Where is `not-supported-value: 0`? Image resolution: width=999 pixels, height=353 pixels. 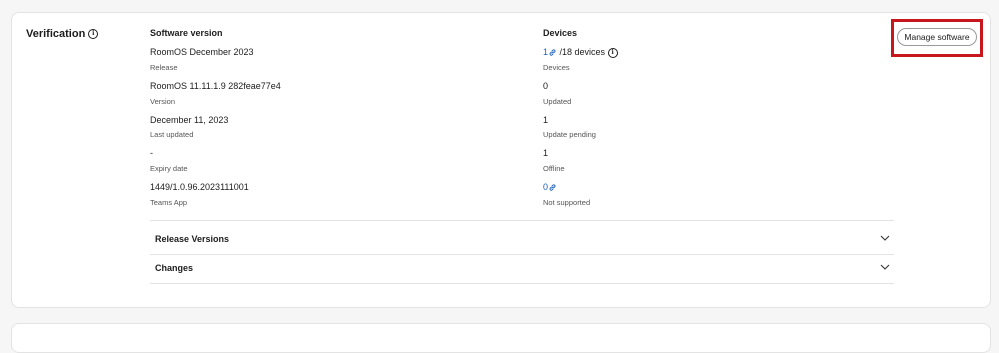
not-supported-value: 0 is located at coordinates (550, 187).